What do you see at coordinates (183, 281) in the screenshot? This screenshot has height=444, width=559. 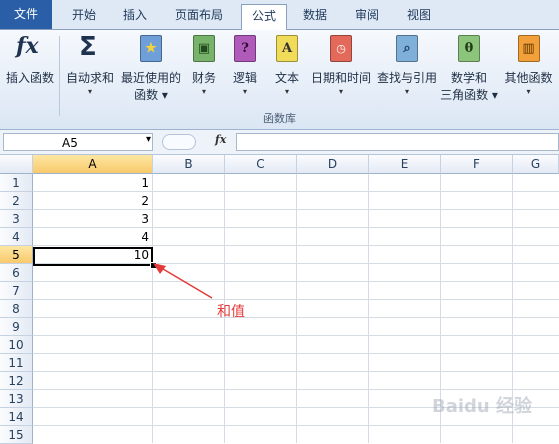 I see `annotation-arrow` at bounding box center [183, 281].